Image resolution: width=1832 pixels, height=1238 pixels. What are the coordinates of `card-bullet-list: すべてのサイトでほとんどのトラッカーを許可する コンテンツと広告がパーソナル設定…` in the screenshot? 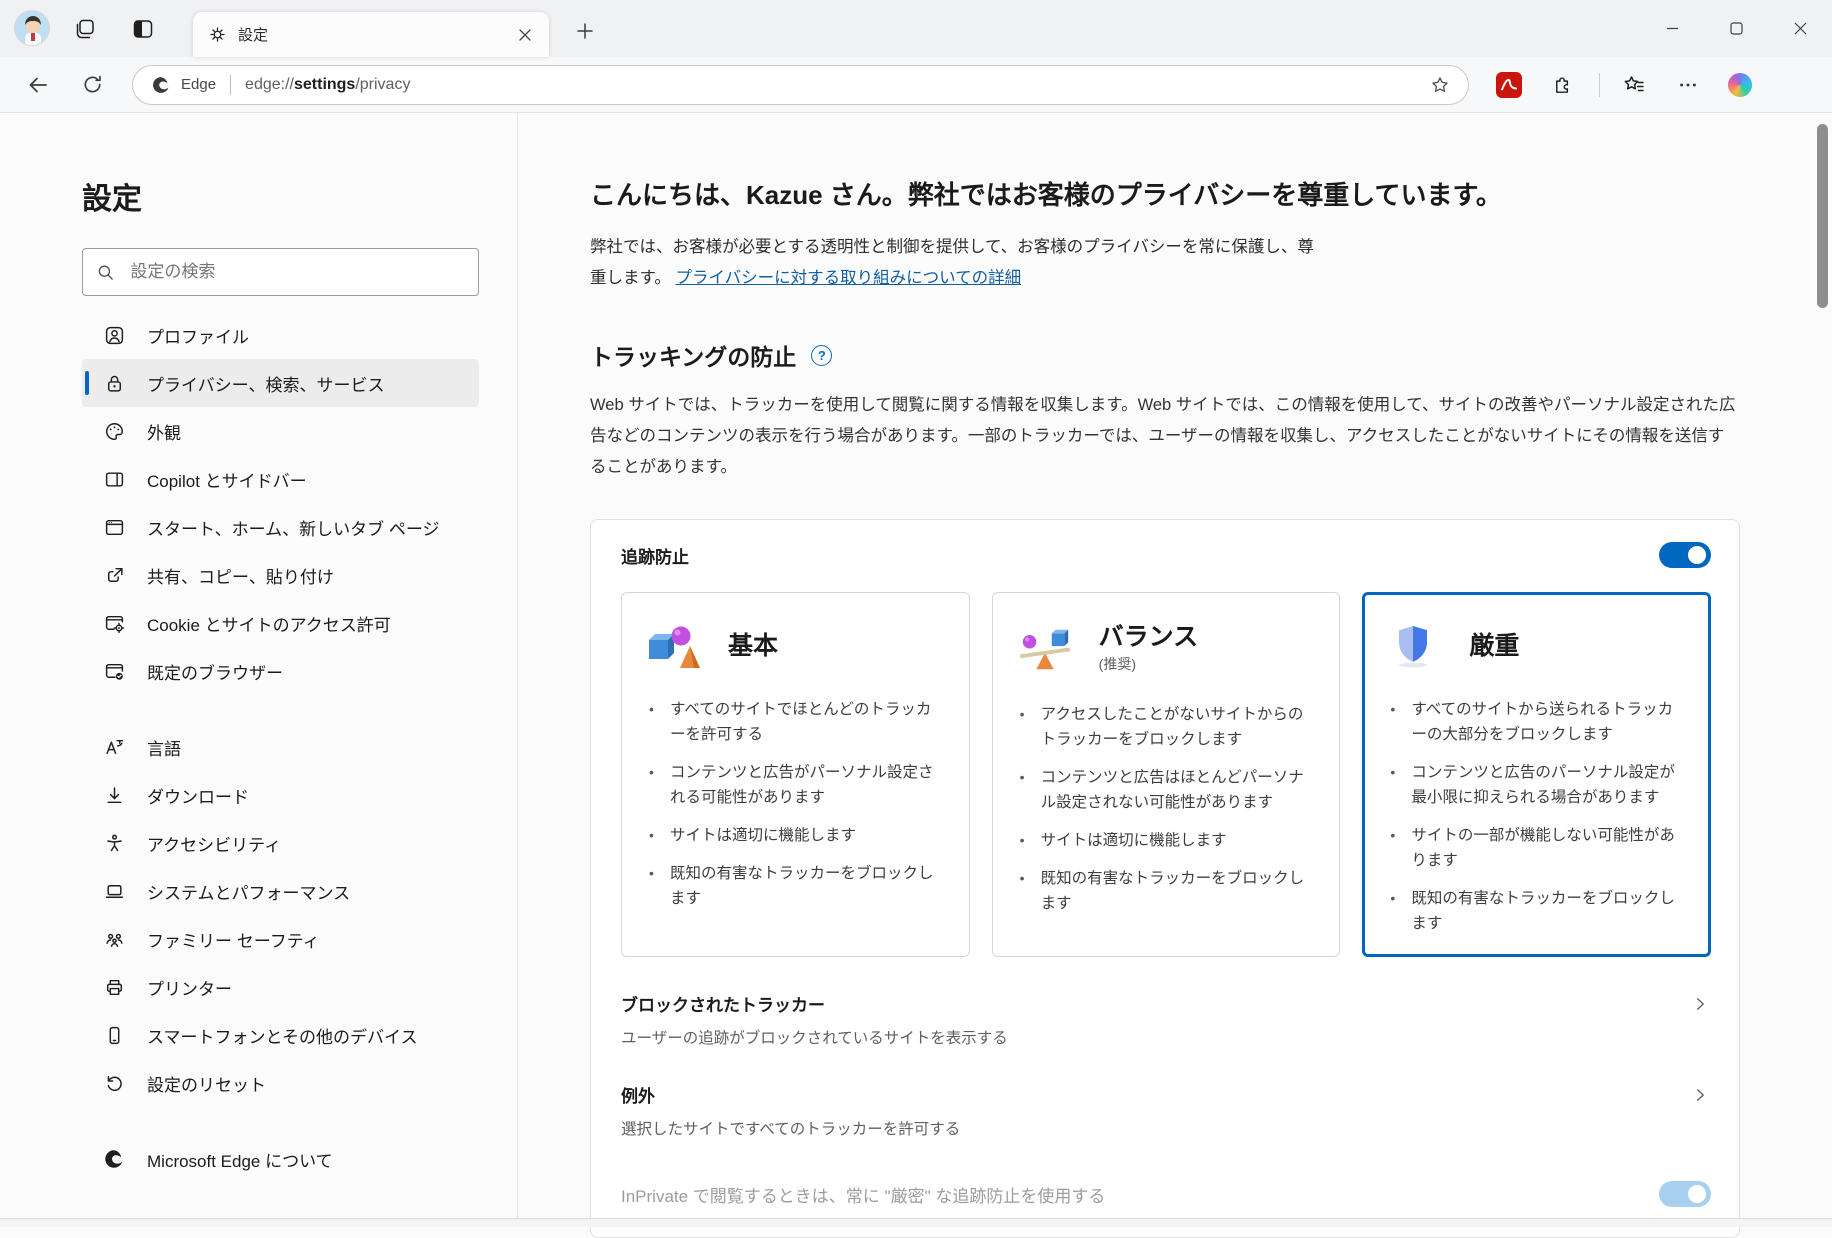 It's located at (796, 804).